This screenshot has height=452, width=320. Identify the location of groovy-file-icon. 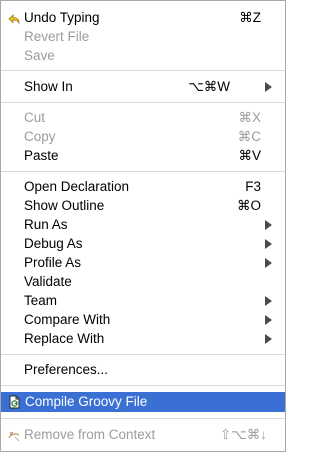
(14, 402).